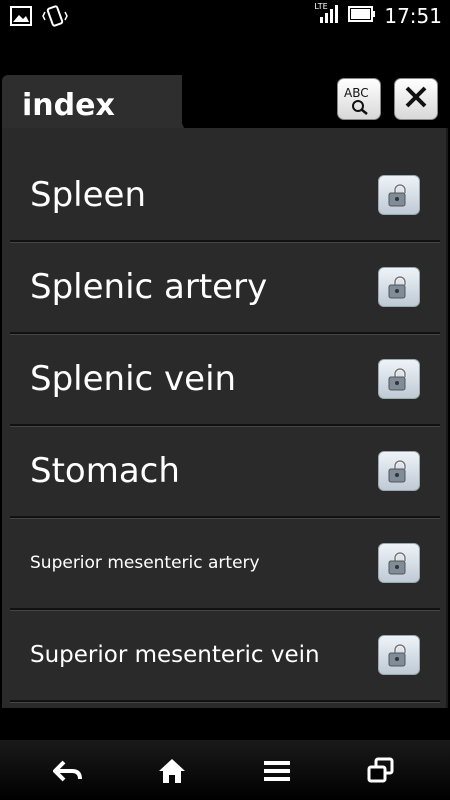  I want to click on recent-apps-icon, so click(381, 771).